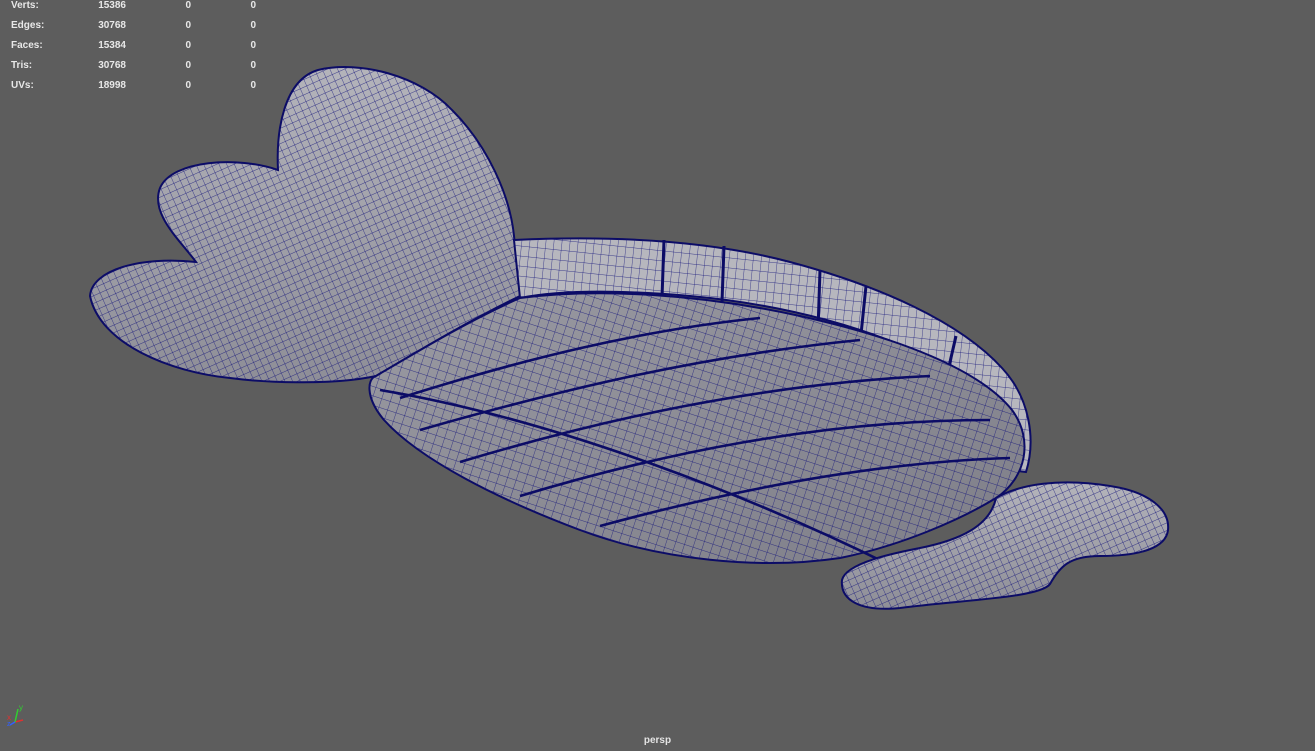 The image size is (1315, 751). I want to click on verts-total: 15386, so click(112, 5).